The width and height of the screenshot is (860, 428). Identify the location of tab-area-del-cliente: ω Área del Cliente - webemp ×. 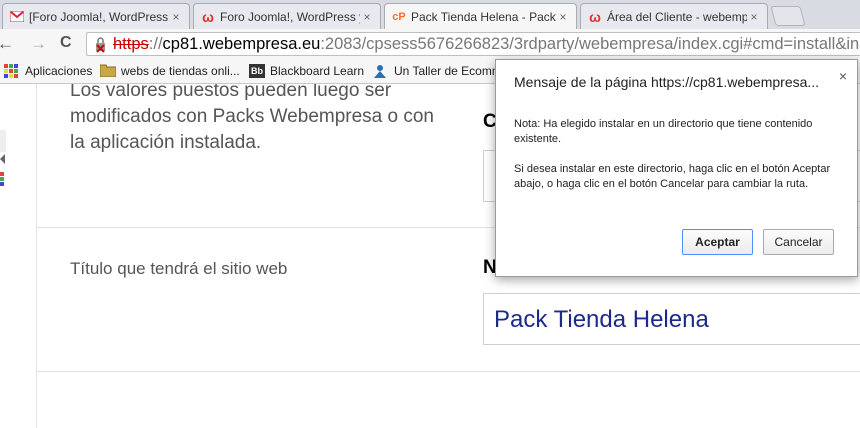
(674, 16).